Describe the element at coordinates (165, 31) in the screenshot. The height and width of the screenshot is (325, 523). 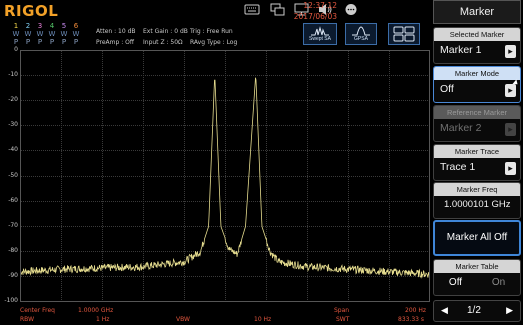
I see `ext-gain-value: Ext Gain : 0 dB` at that location.